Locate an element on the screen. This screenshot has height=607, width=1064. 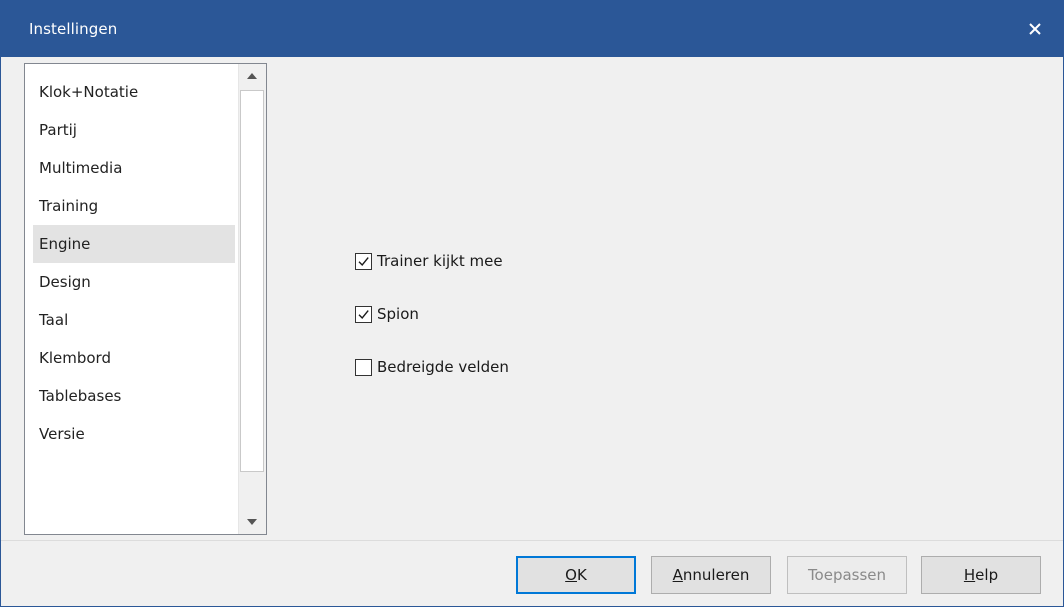
checkbox-spion is located at coordinates (363, 314).